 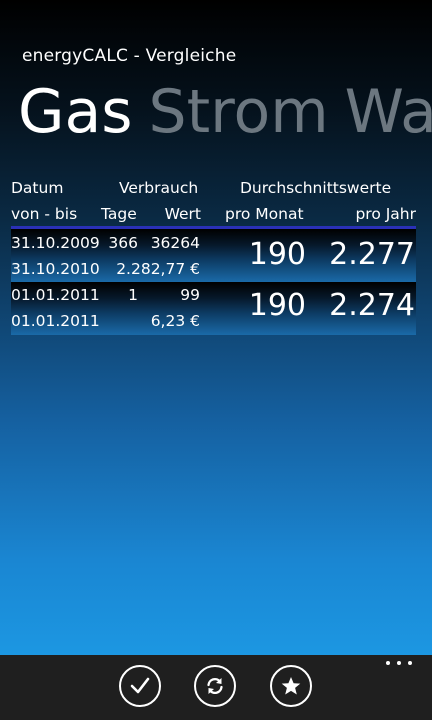 I want to click on check-icon, so click(x=140, y=685).